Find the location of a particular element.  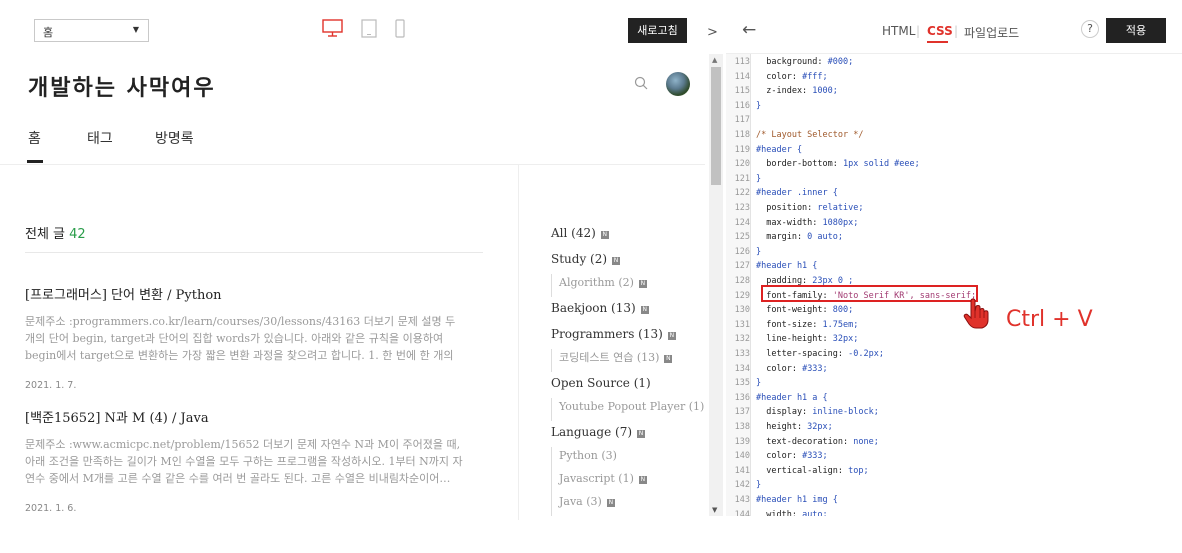

line-number: 123 is located at coordinates (742, 208).